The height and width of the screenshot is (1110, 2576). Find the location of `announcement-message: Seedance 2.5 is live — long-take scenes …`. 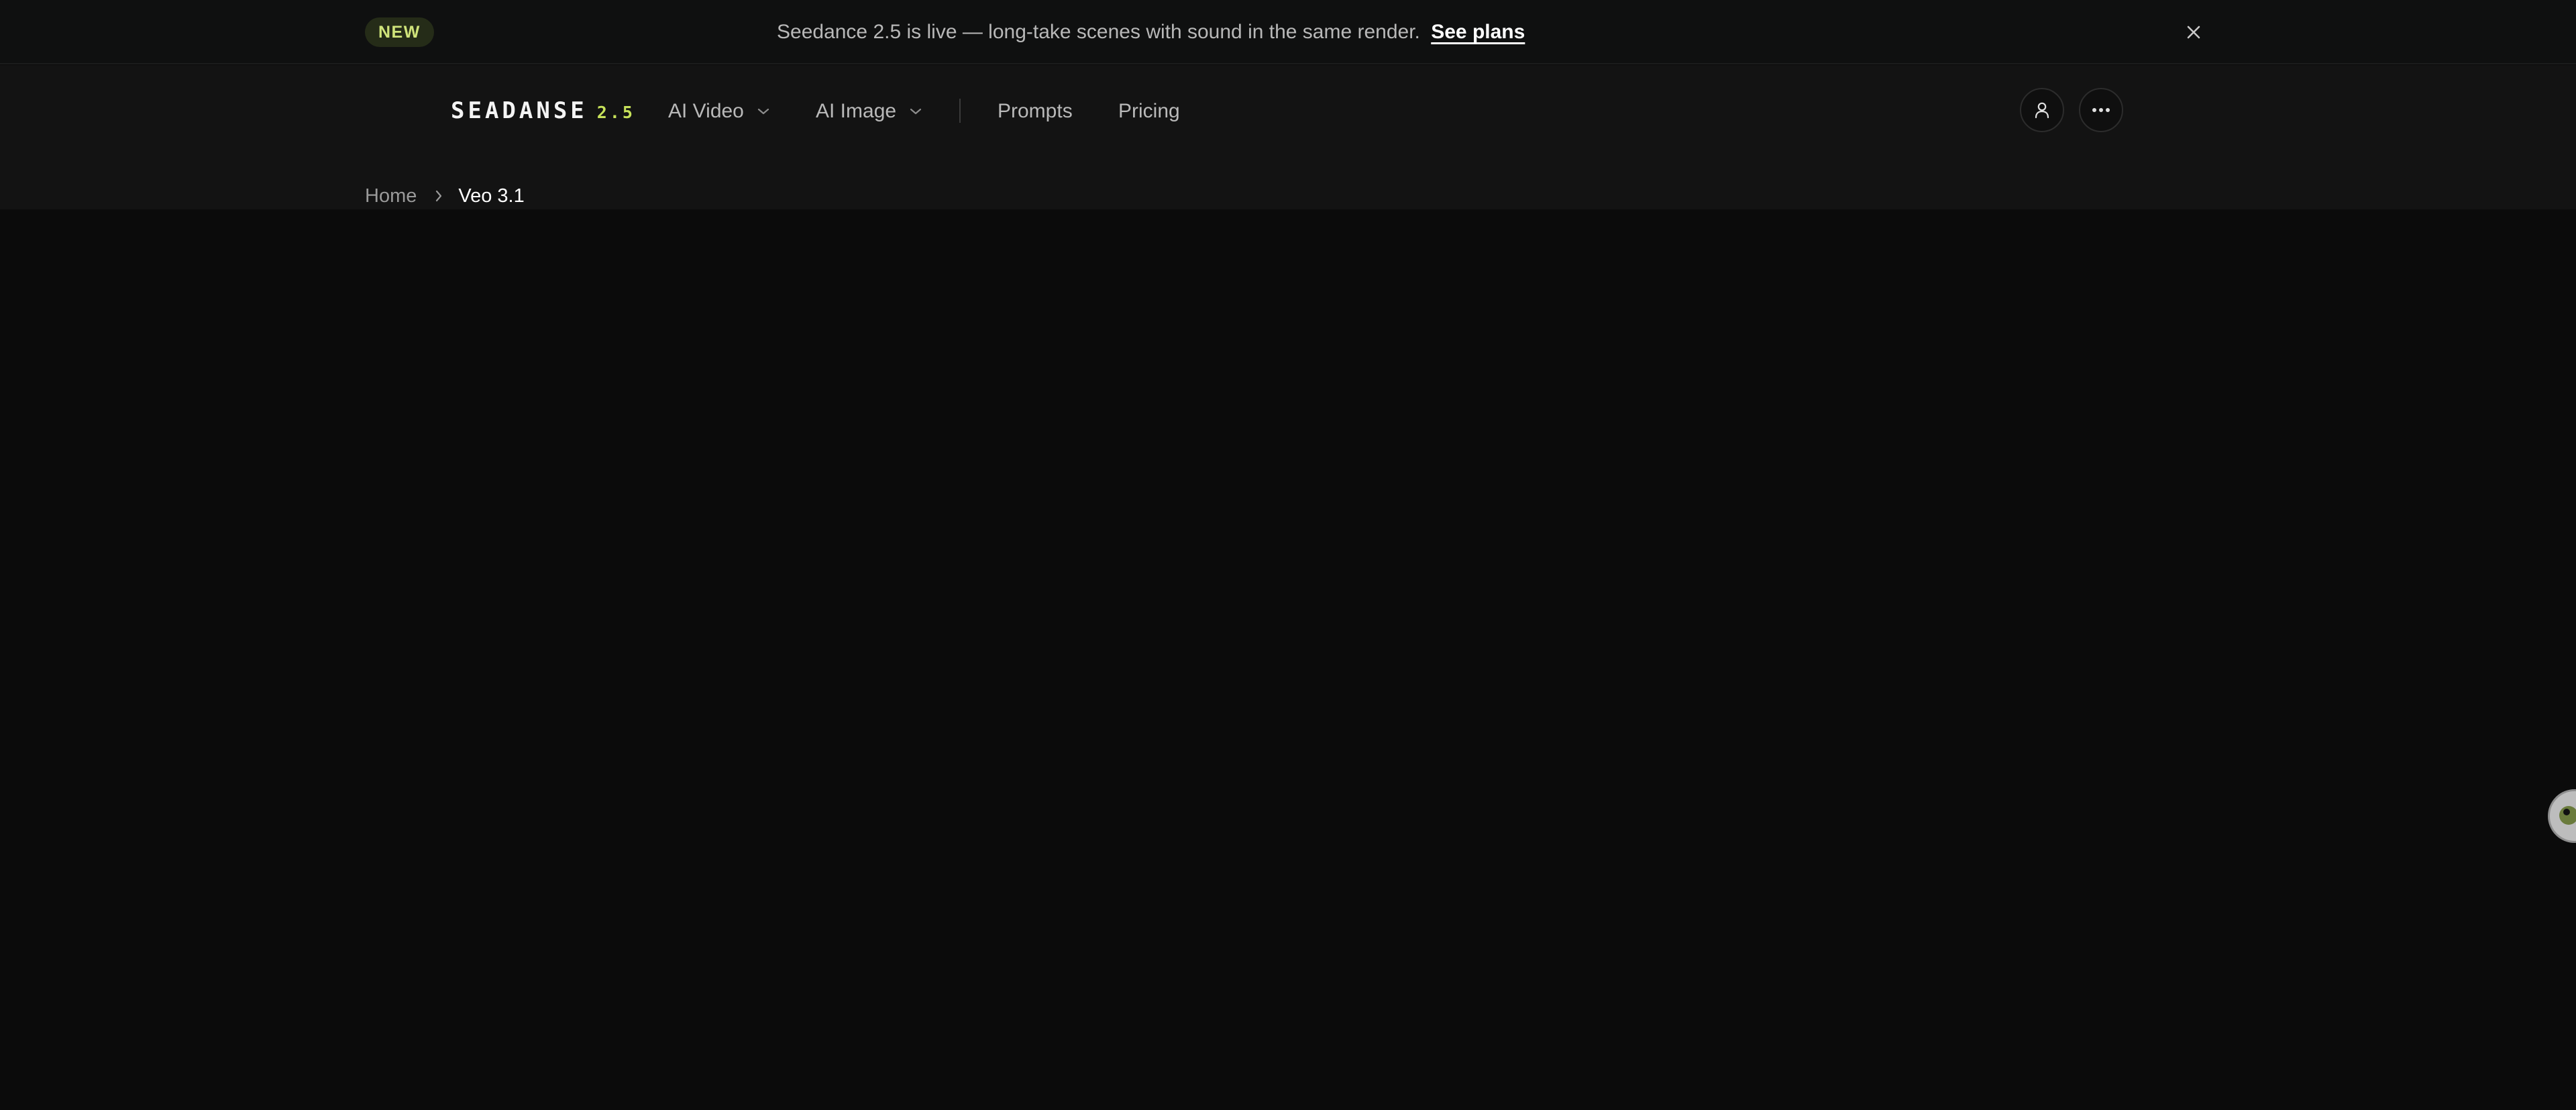

announcement-message: Seedance 2.5 is live — long-take scenes … is located at coordinates (1151, 32).